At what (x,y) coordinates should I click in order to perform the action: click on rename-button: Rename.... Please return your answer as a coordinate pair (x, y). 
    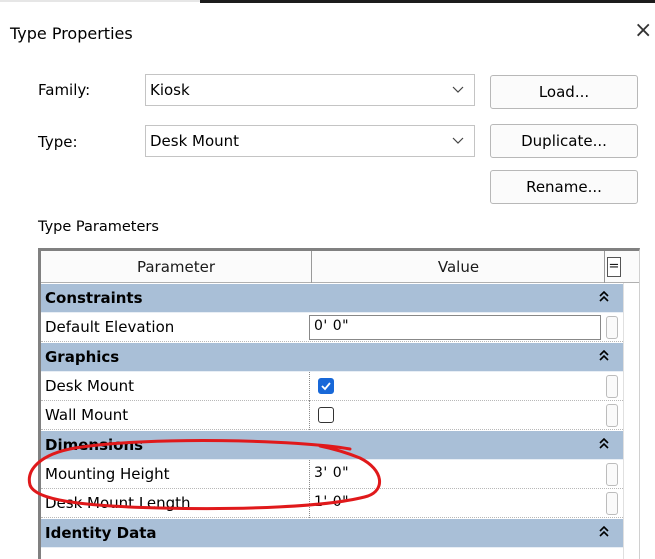
    Looking at the image, I should click on (564, 187).